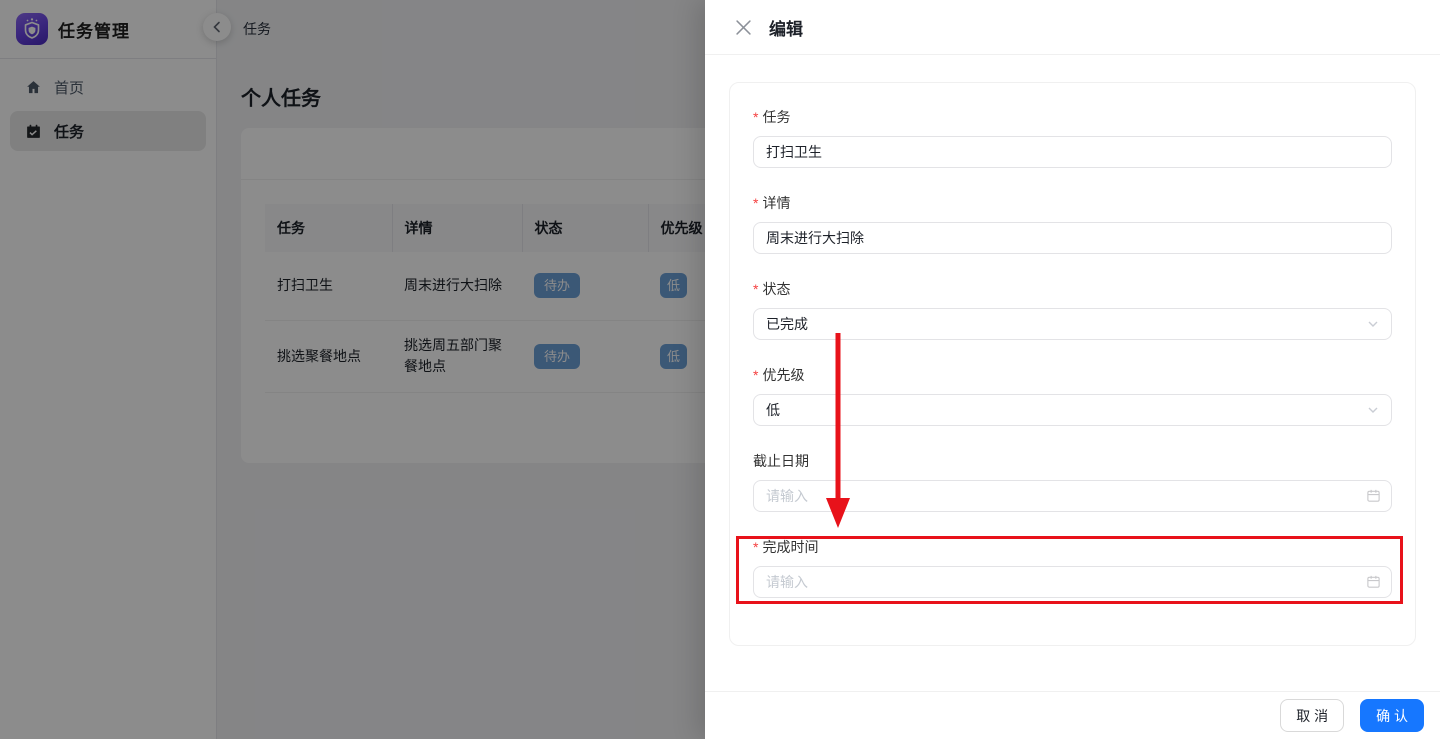 Image resolution: width=1440 pixels, height=739 pixels. Describe the element at coordinates (1312, 715) in the screenshot. I see `cancel-button: 取 消` at that location.